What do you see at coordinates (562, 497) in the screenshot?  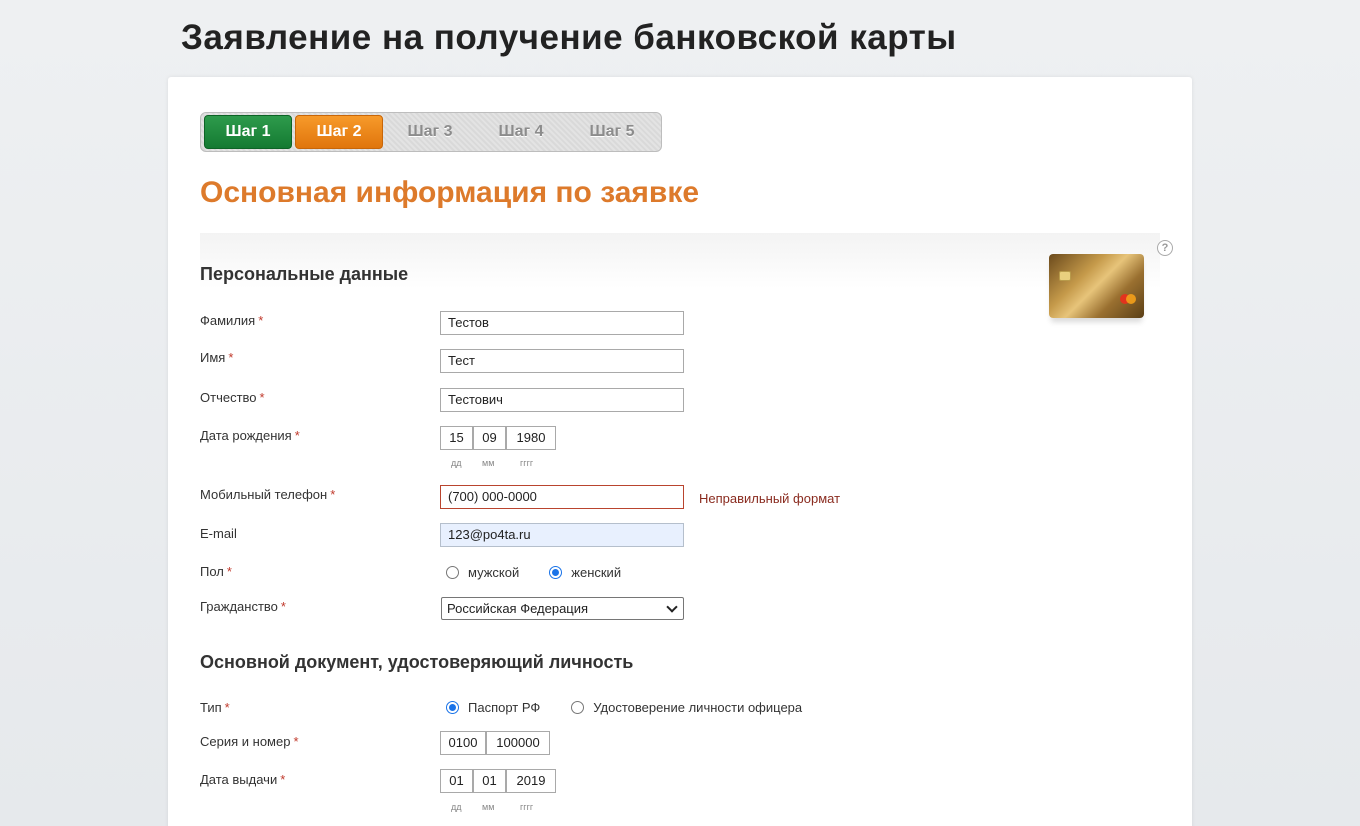 I see `phone-field: (700) 000-0000` at bounding box center [562, 497].